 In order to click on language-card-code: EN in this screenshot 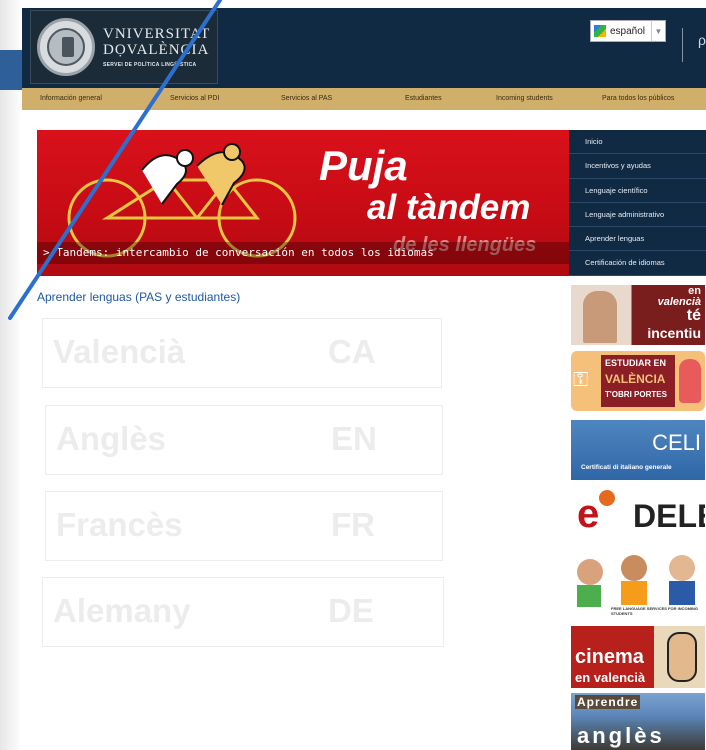, I will do `click(354, 438)`.